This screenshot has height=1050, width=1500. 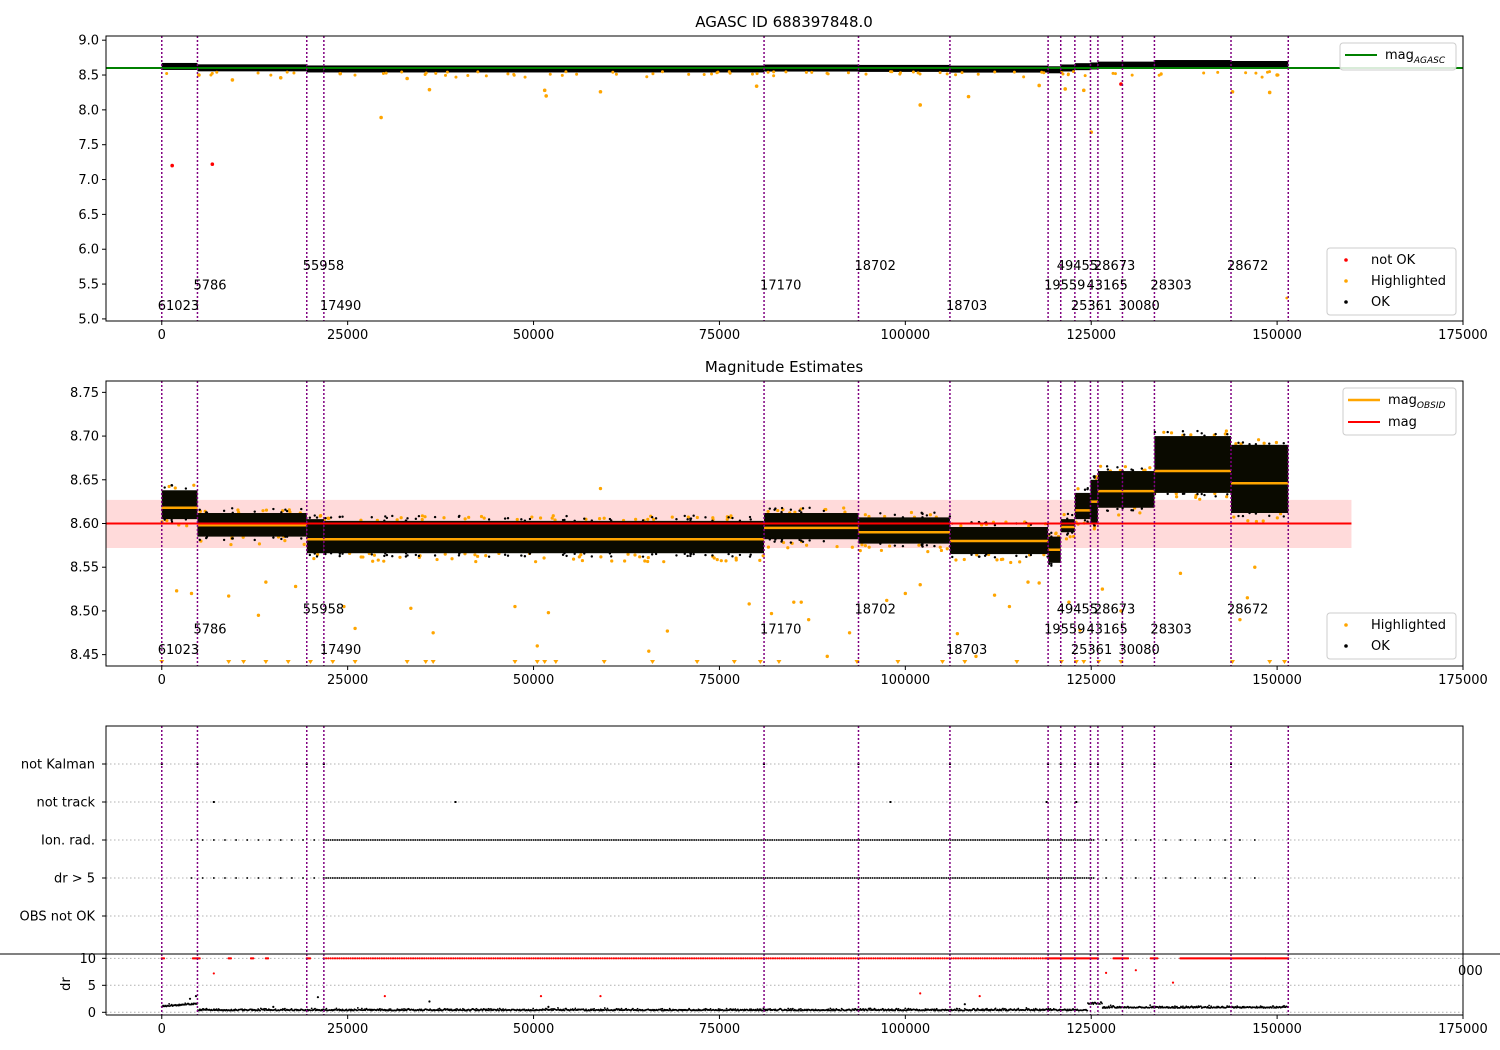 I want to click on obsid-label: 18702, so click(x=874, y=266).